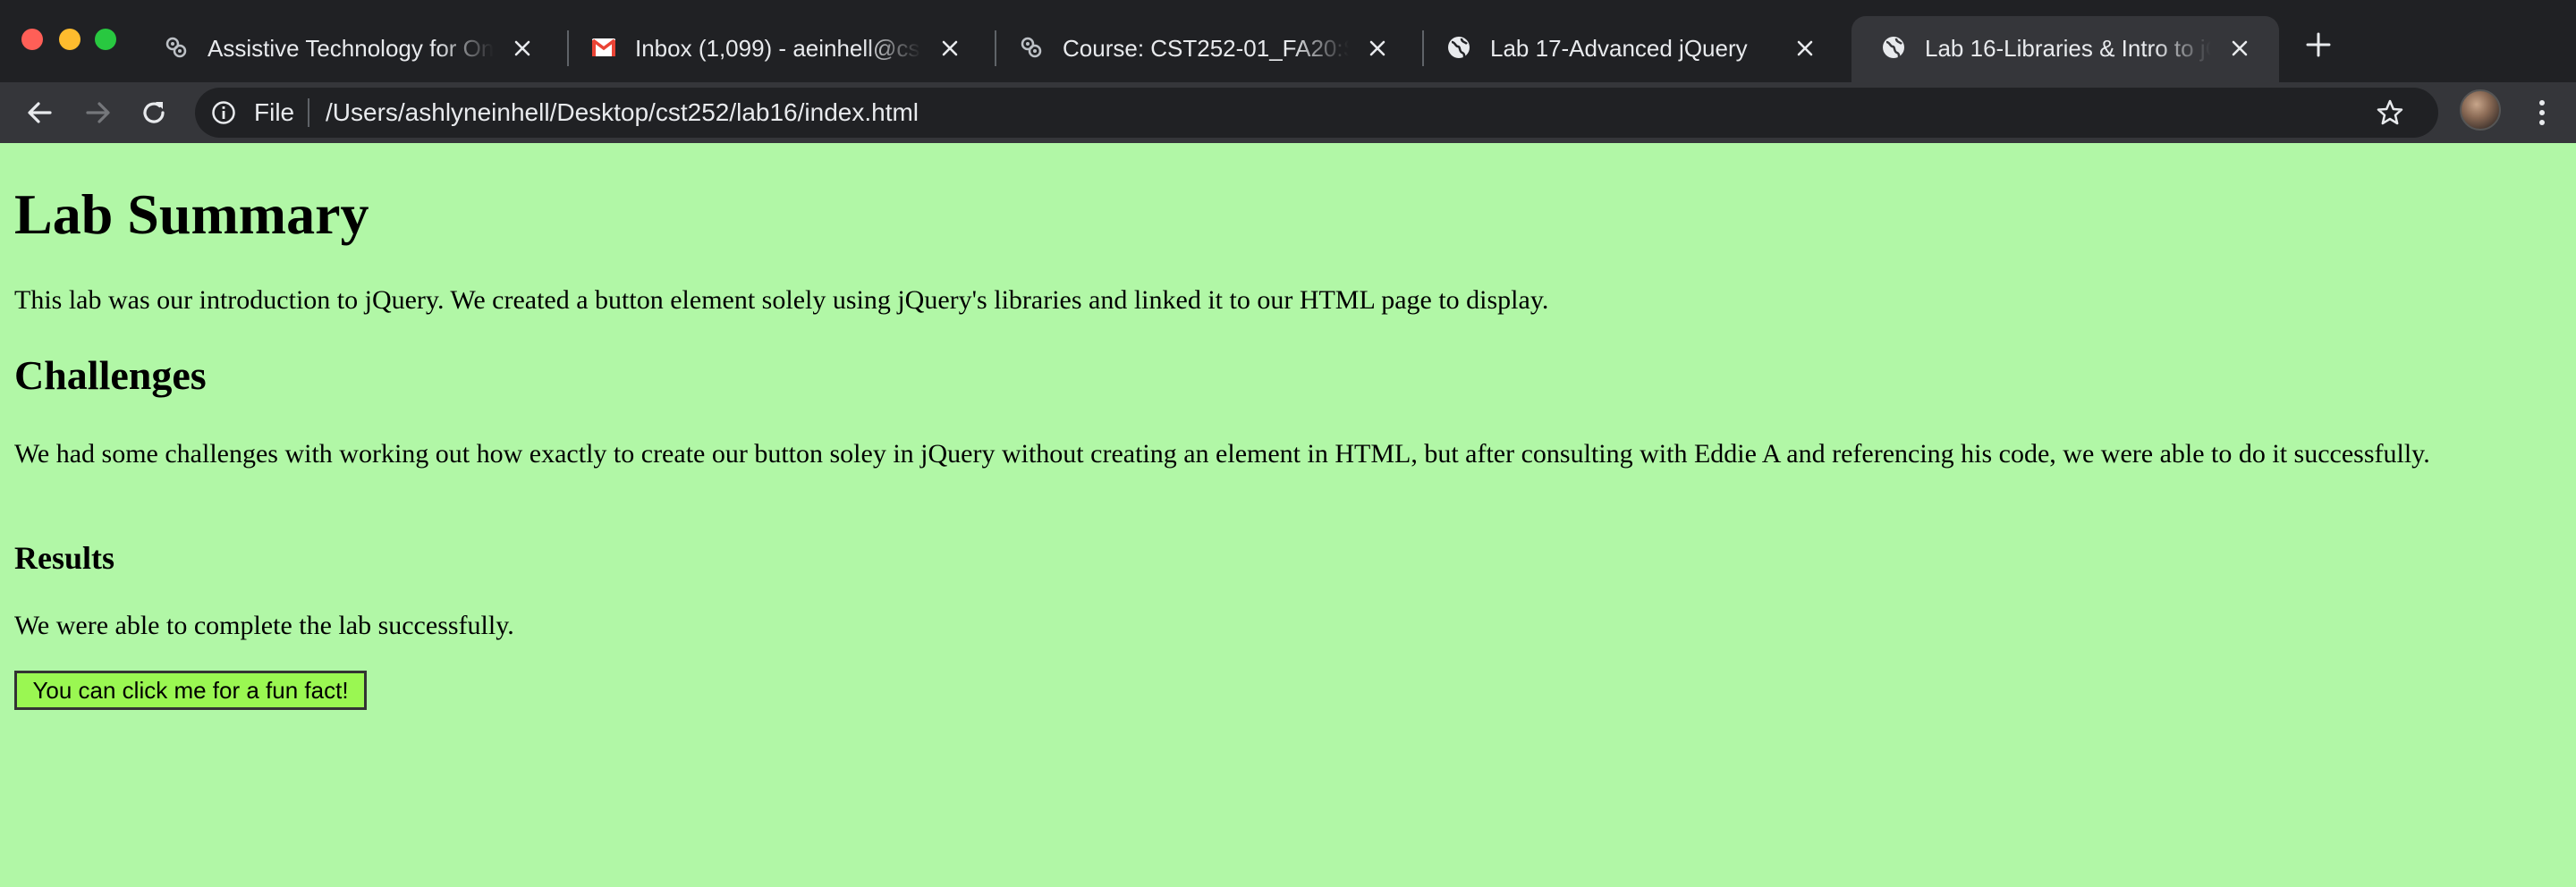 This screenshot has width=2576, height=887. I want to click on challenges-heading: Challenges, so click(110, 375).